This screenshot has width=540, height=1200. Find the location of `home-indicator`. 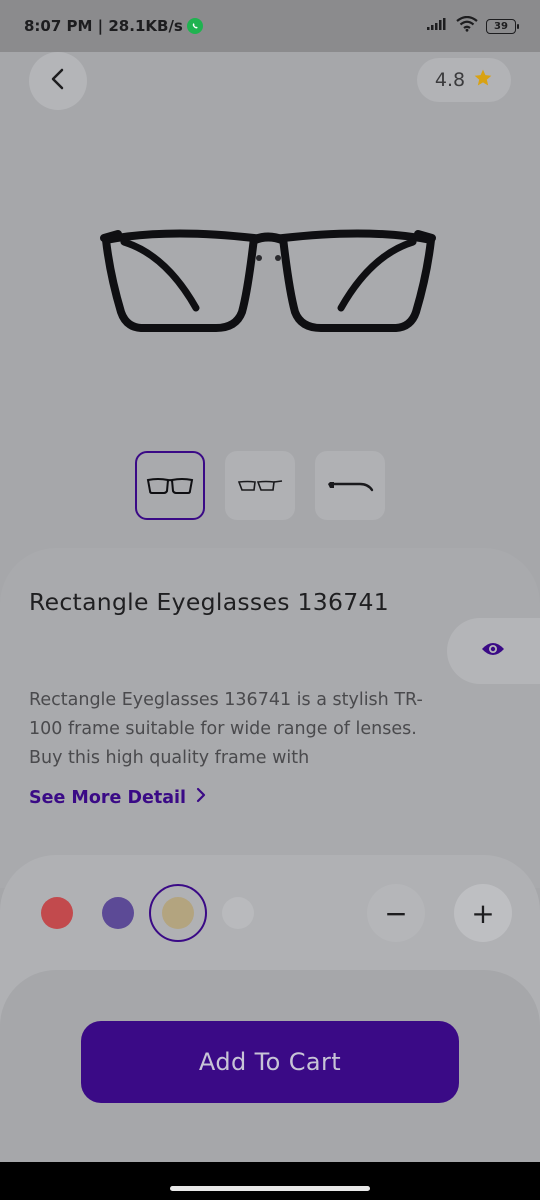

home-indicator is located at coordinates (270, 1188).